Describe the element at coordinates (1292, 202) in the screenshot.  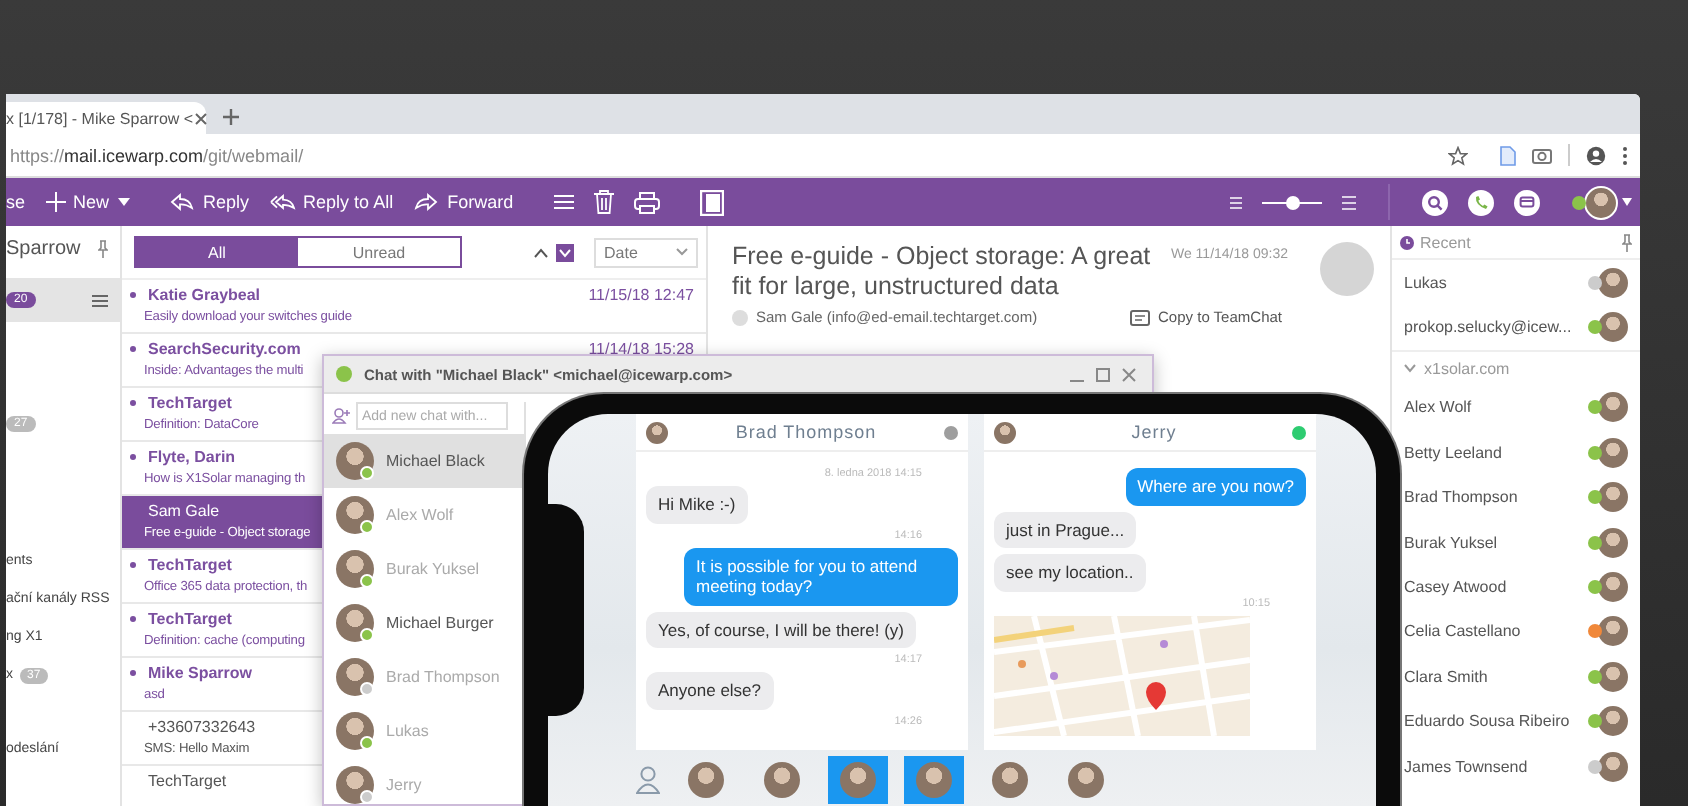
I see `slider-thumb` at that location.